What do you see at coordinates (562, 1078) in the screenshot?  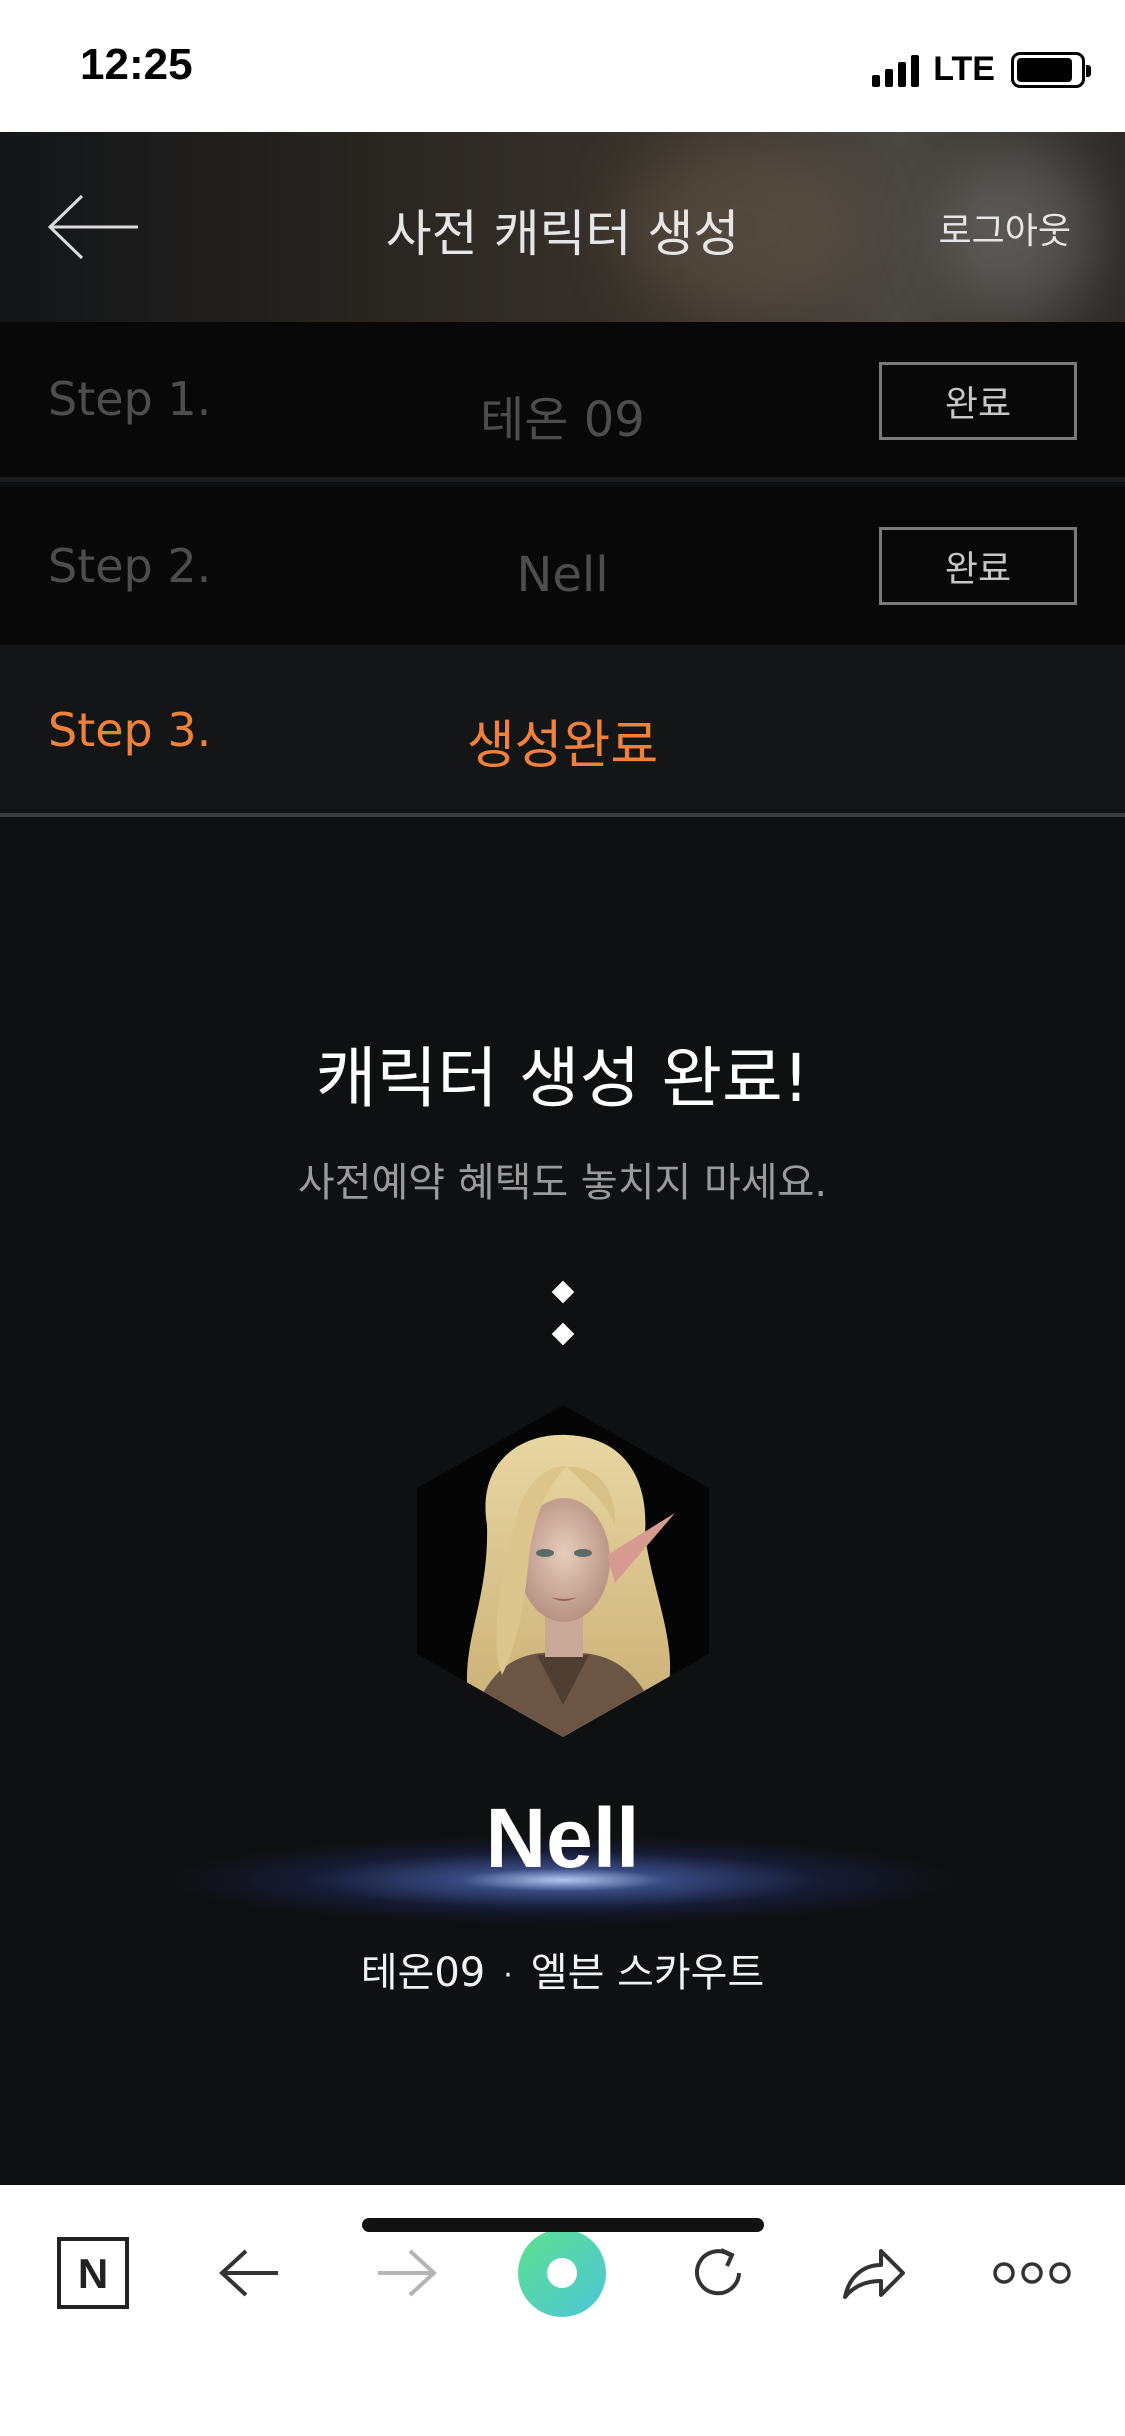 I see `completion-title: 캐릭터 생성 완료!` at bounding box center [562, 1078].